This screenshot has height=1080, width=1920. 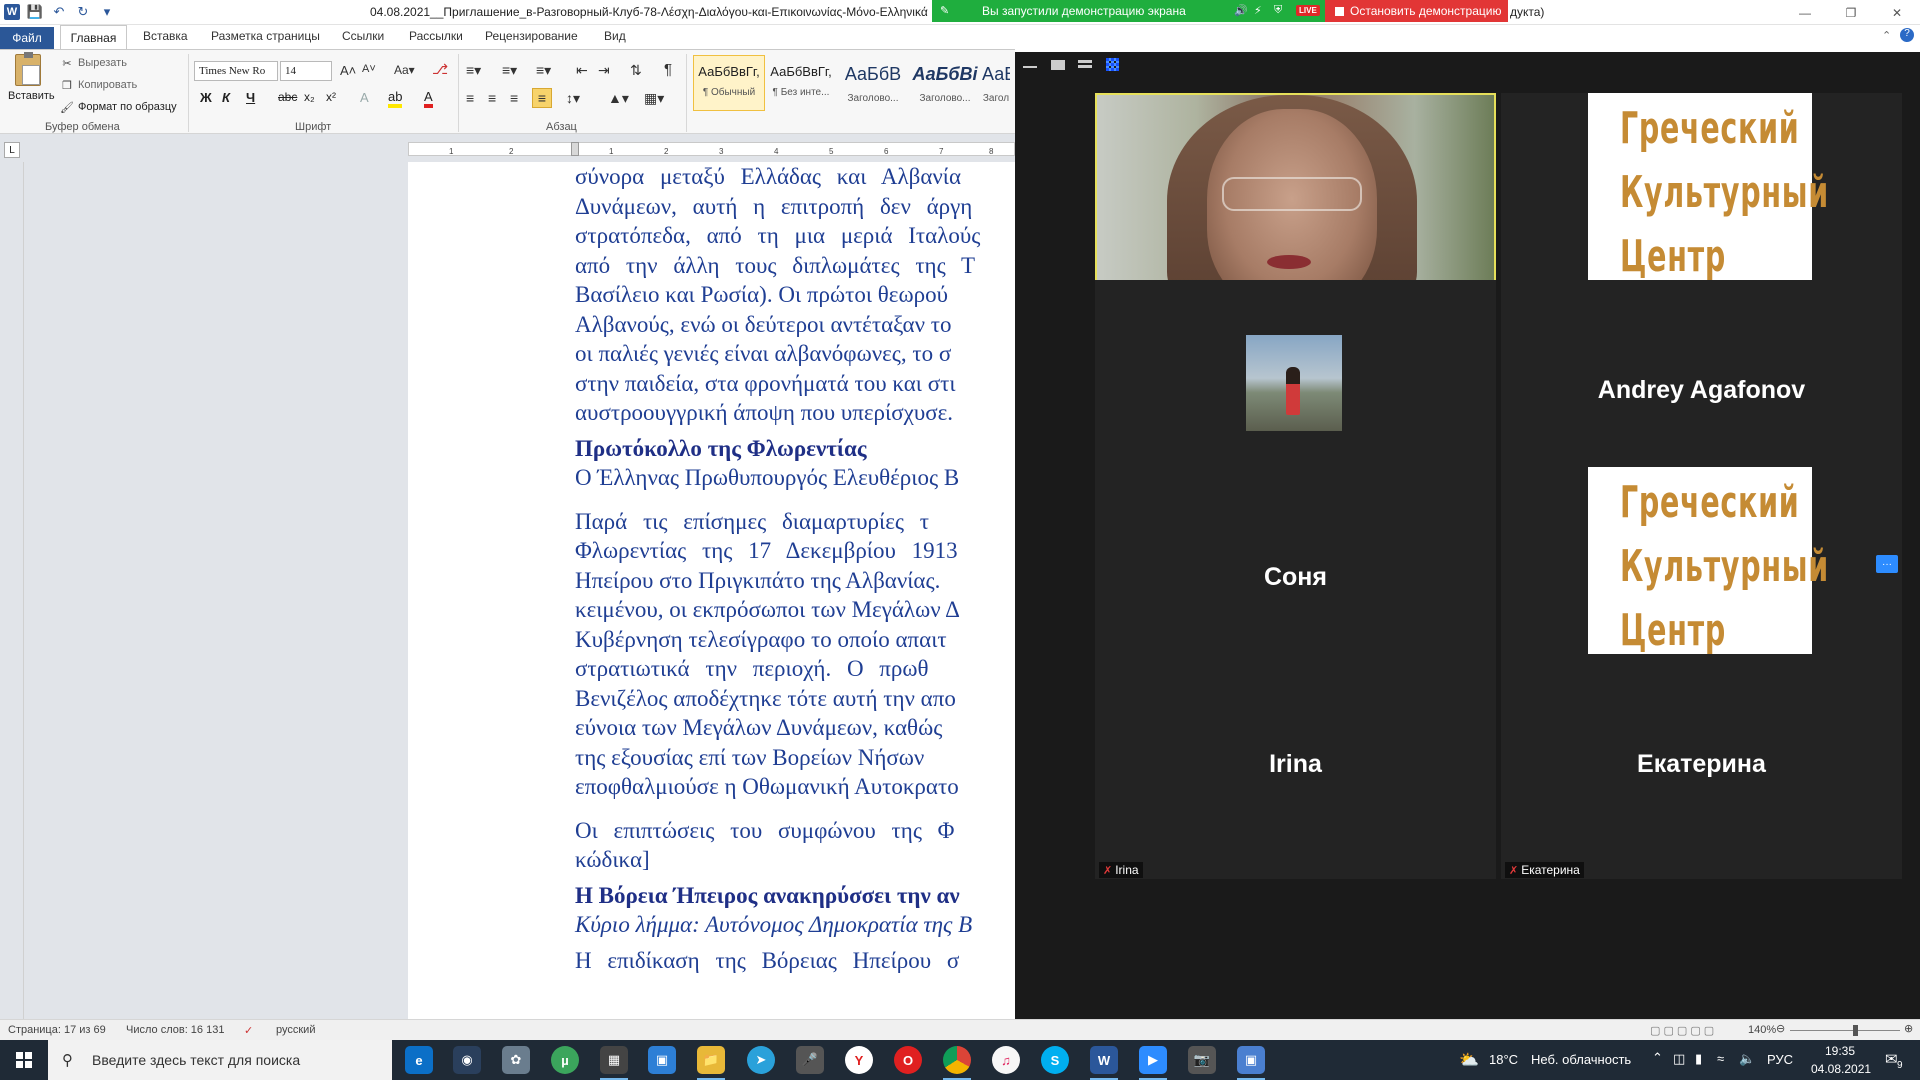 I want to click on chrome-icon, so click(x=957, y=1063).